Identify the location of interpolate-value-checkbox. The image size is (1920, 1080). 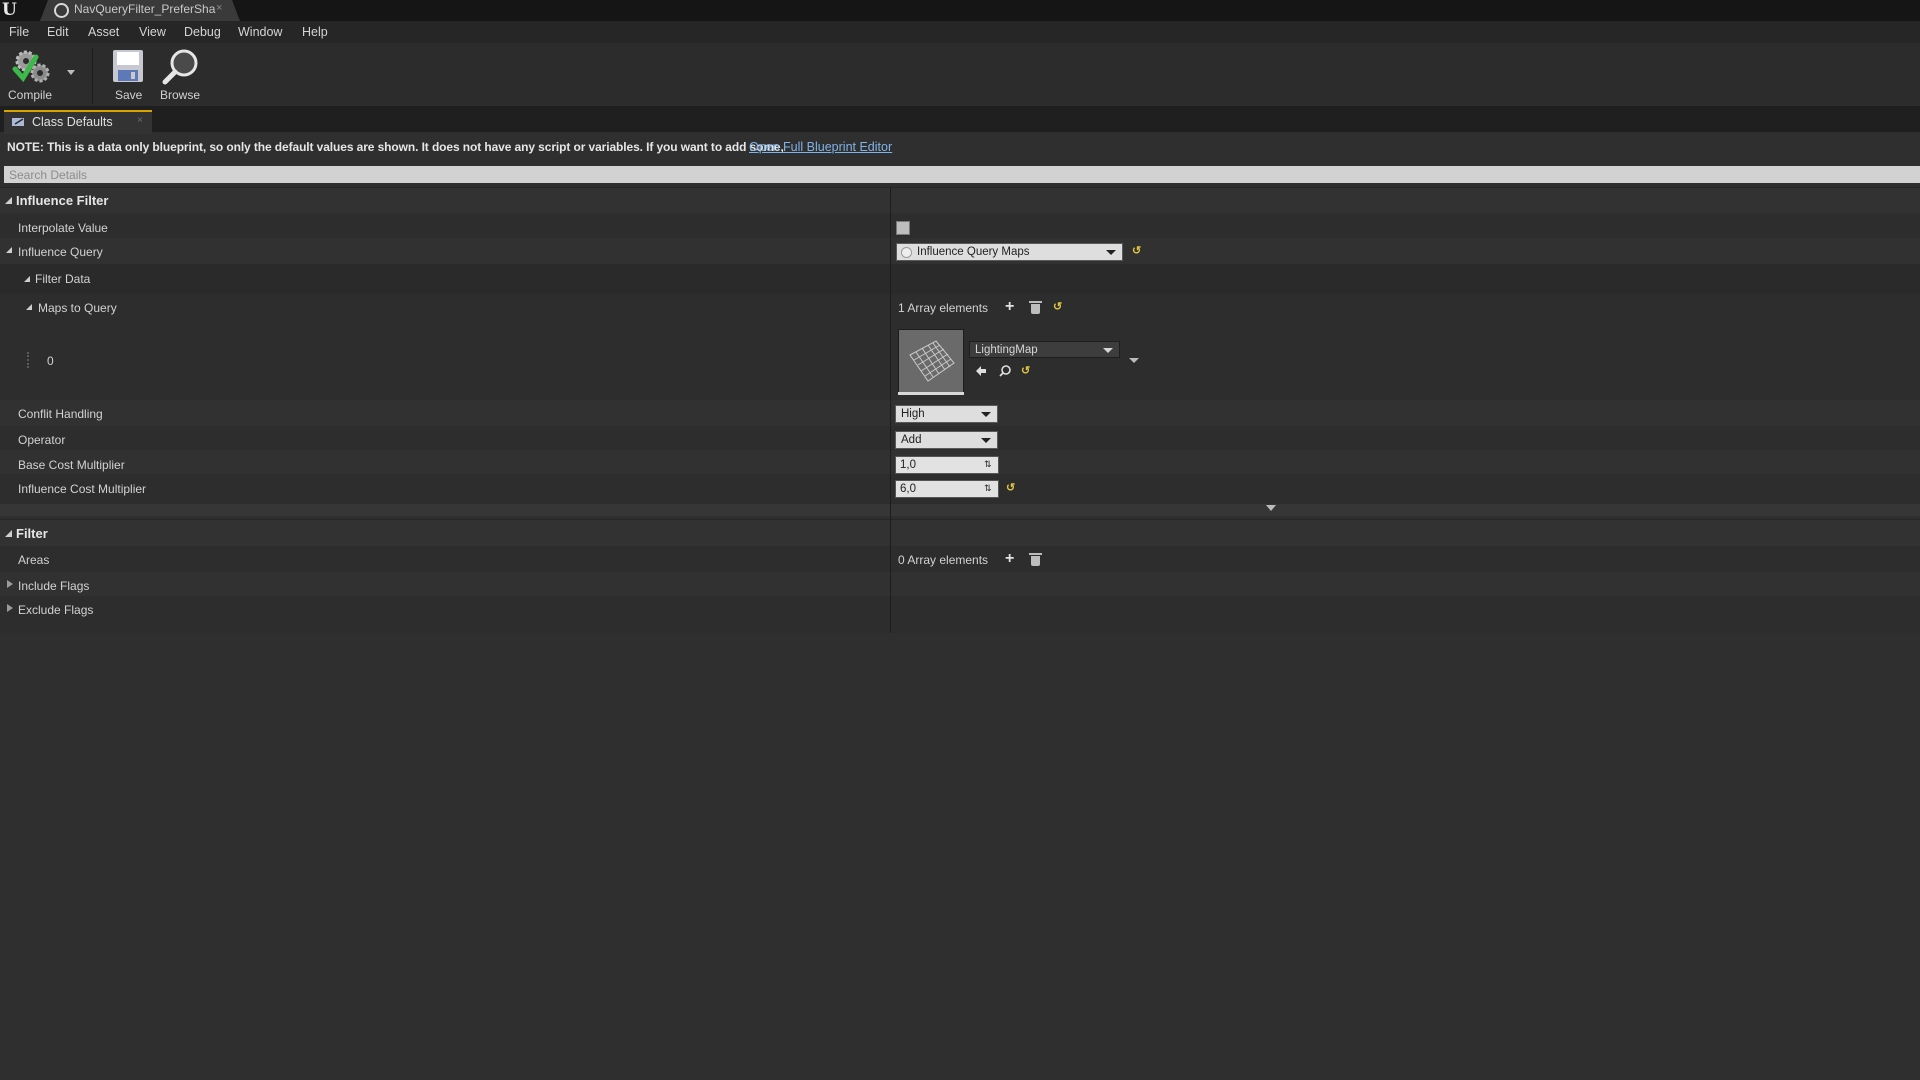
(903, 228).